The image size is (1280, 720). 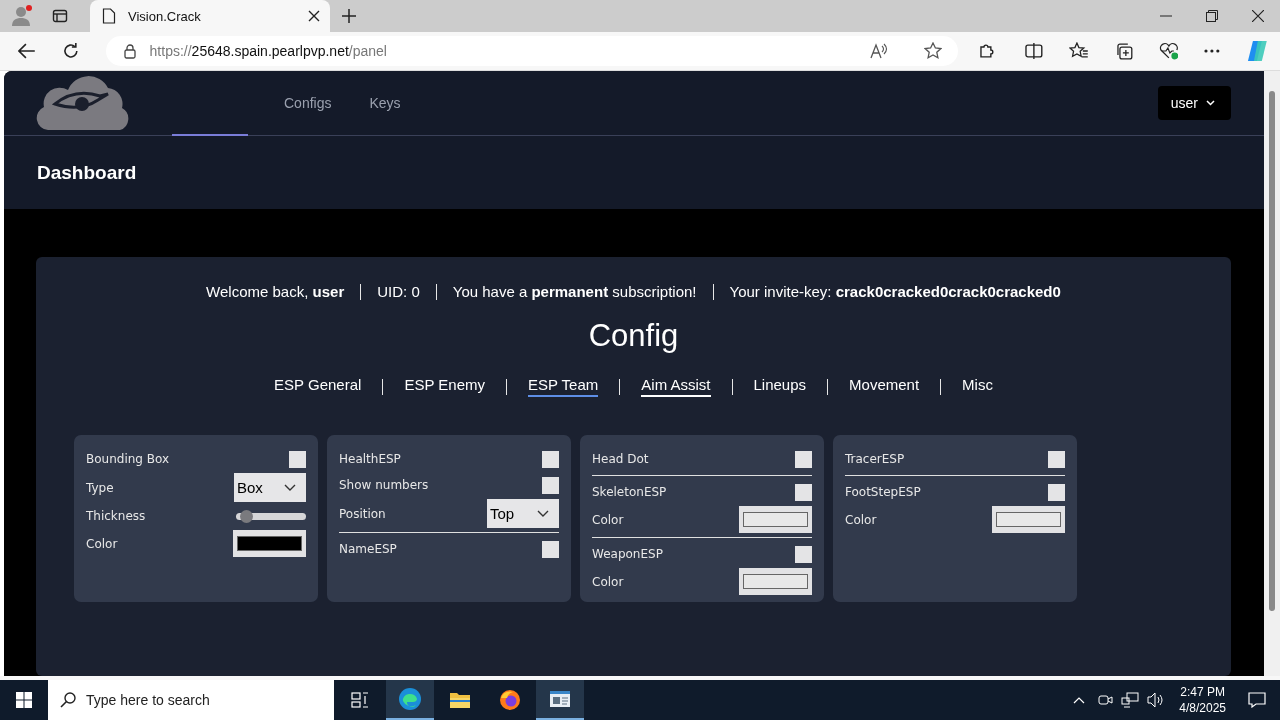 What do you see at coordinates (22, 16) in the screenshot?
I see `profile-icon` at bounding box center [22, 16].